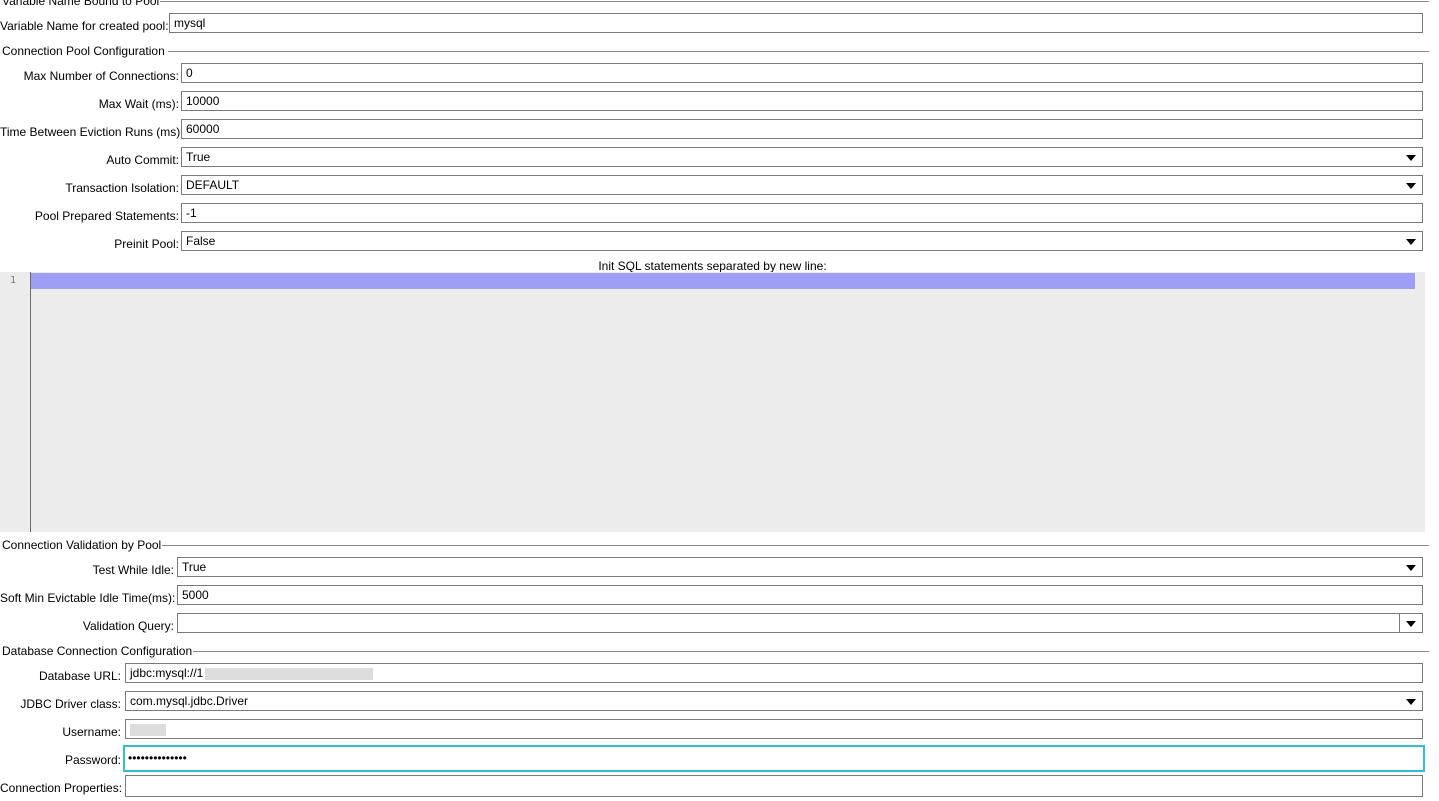 This screenshot has height=801, width=1439. What do you see at coordinates (98, 651) in the screenshot?
I see `section-title-database: Database Connection Configuration` at bounding box center [98, 651].